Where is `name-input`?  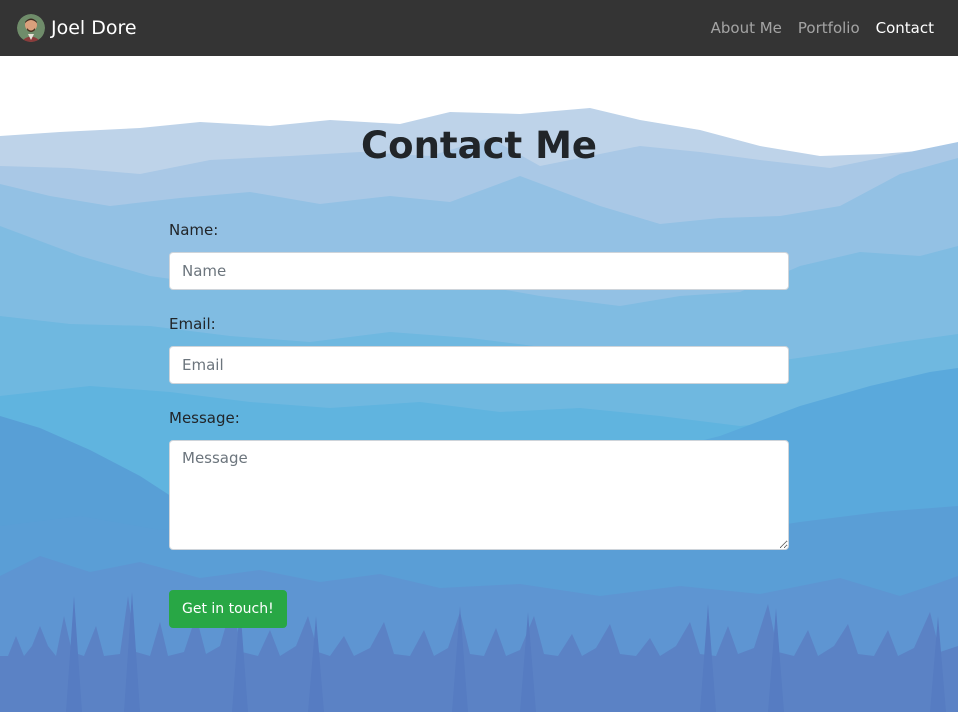
name-input is located at coordinates (479, 271).